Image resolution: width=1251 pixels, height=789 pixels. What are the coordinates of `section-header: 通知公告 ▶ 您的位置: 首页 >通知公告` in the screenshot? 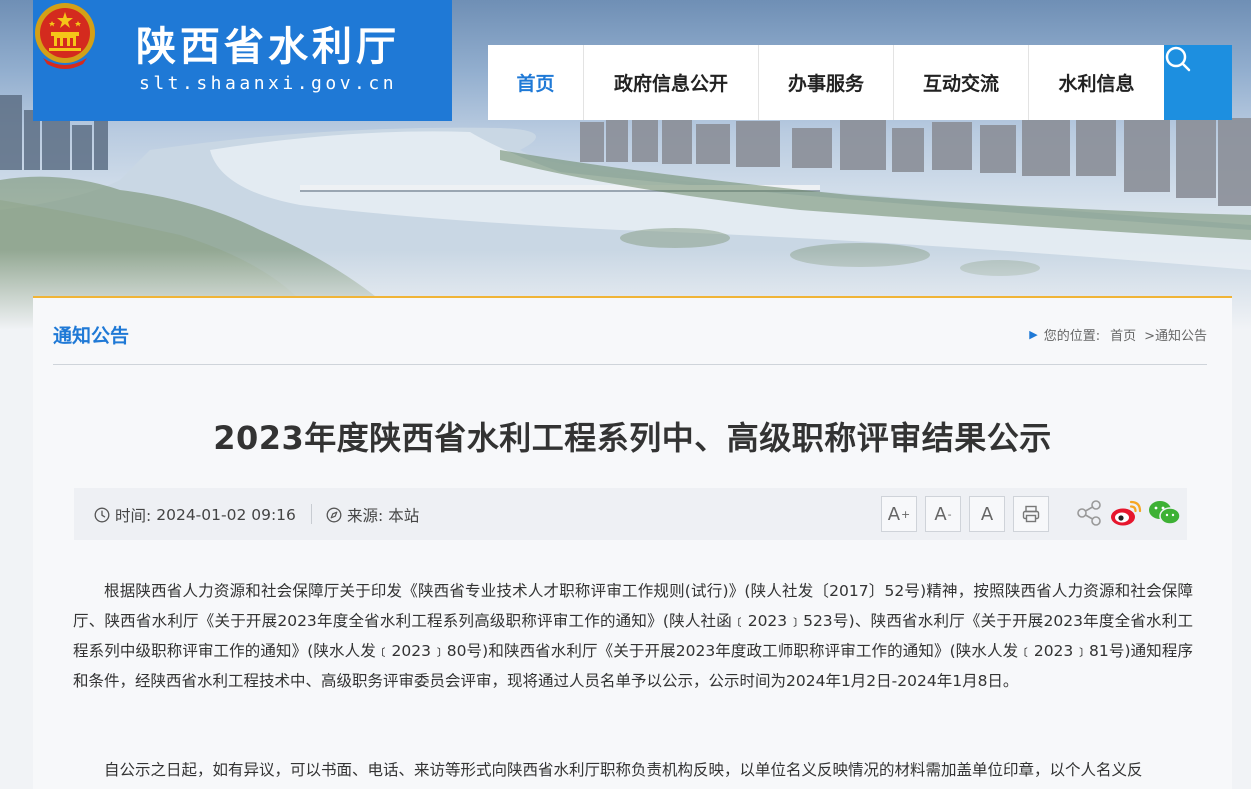 It's located at (630, 331).